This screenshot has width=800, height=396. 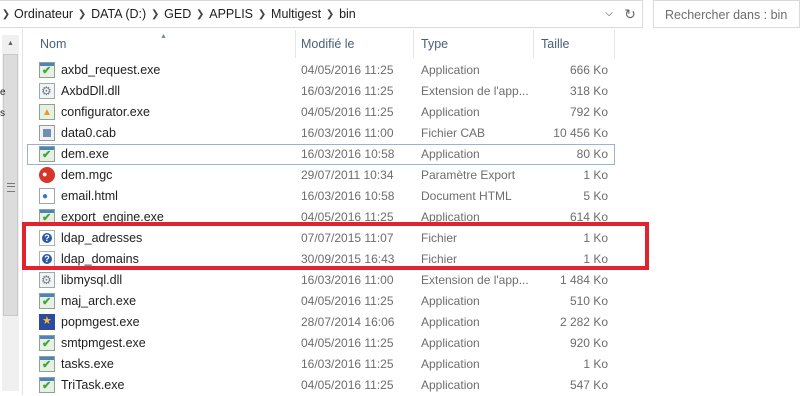 I want to click on file-size: 614 Ko, so click(x=588, y=217).